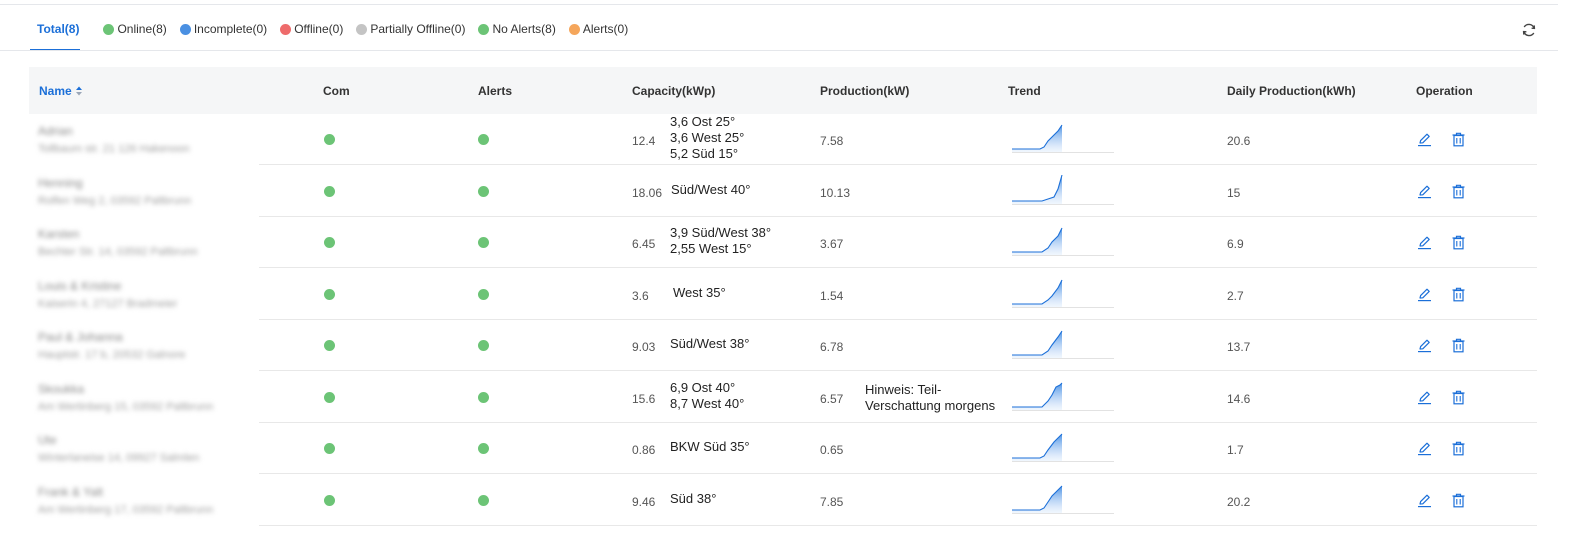 This screenshot has height=551, width=1586. Describe the element at coordinates (336, 91) in the screenshot. I see `column-header-com: Com` at that location.